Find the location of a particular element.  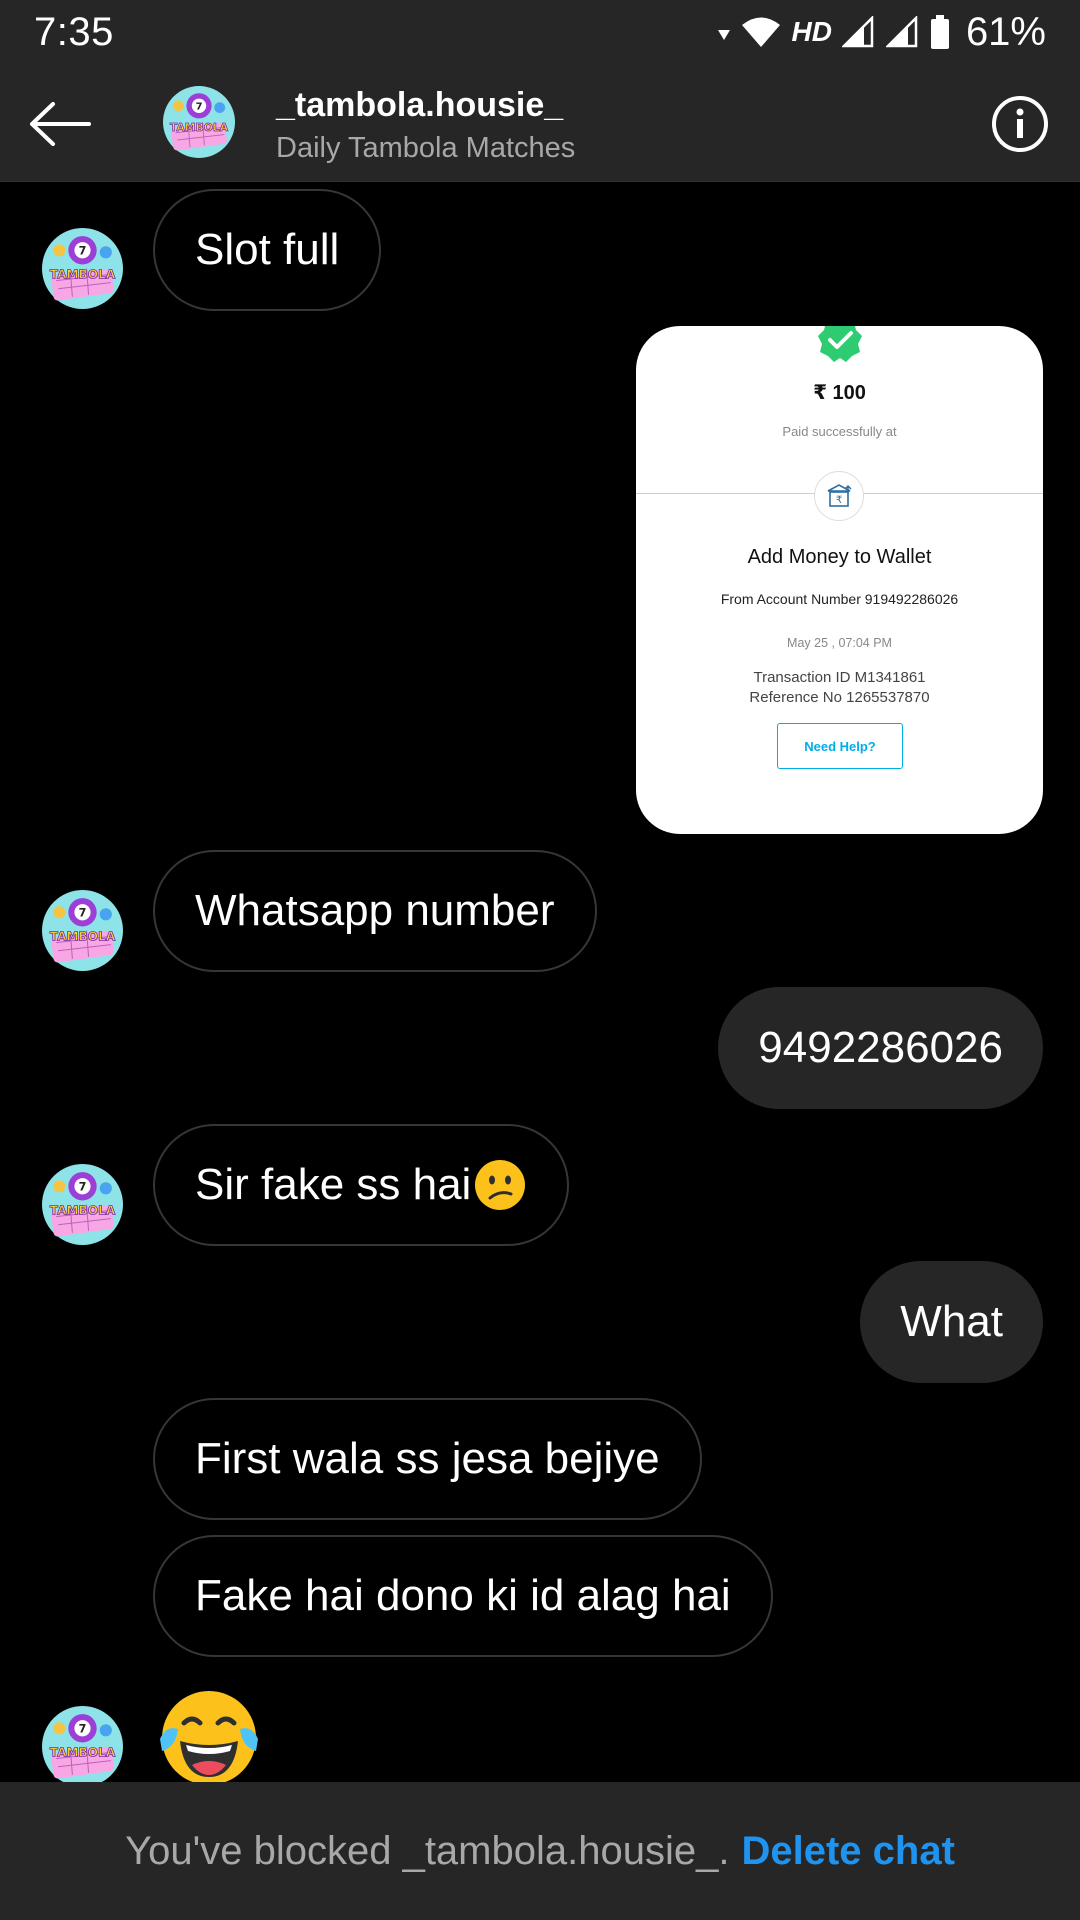

message-bubble: Whatsapp number is located at coordinates (375, 911).